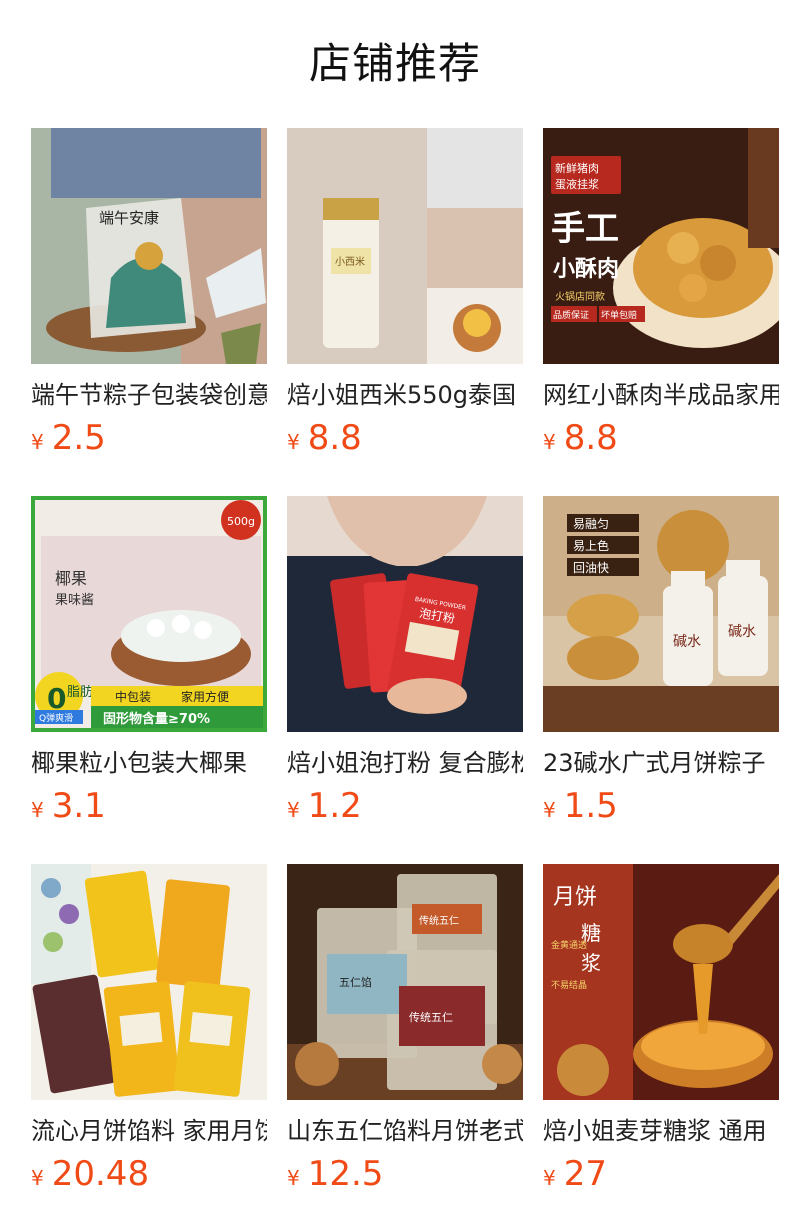 The image size is (790, 1232). What do you see at coordinates (405, 395) in the screenshot?
I see `product-name: 焙小姐西米550g泰国` at bounding box center [405, 395].